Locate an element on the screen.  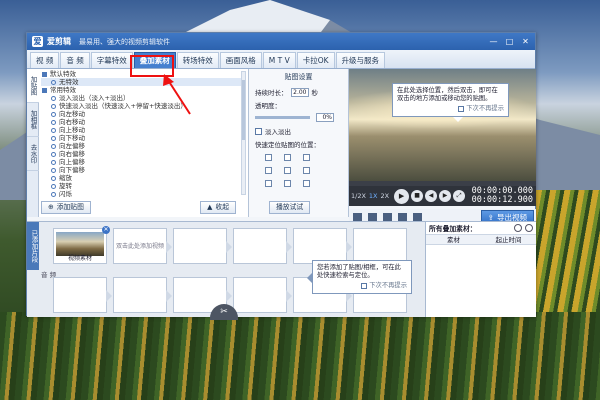
film-icon is located at coordinates (387, 217).